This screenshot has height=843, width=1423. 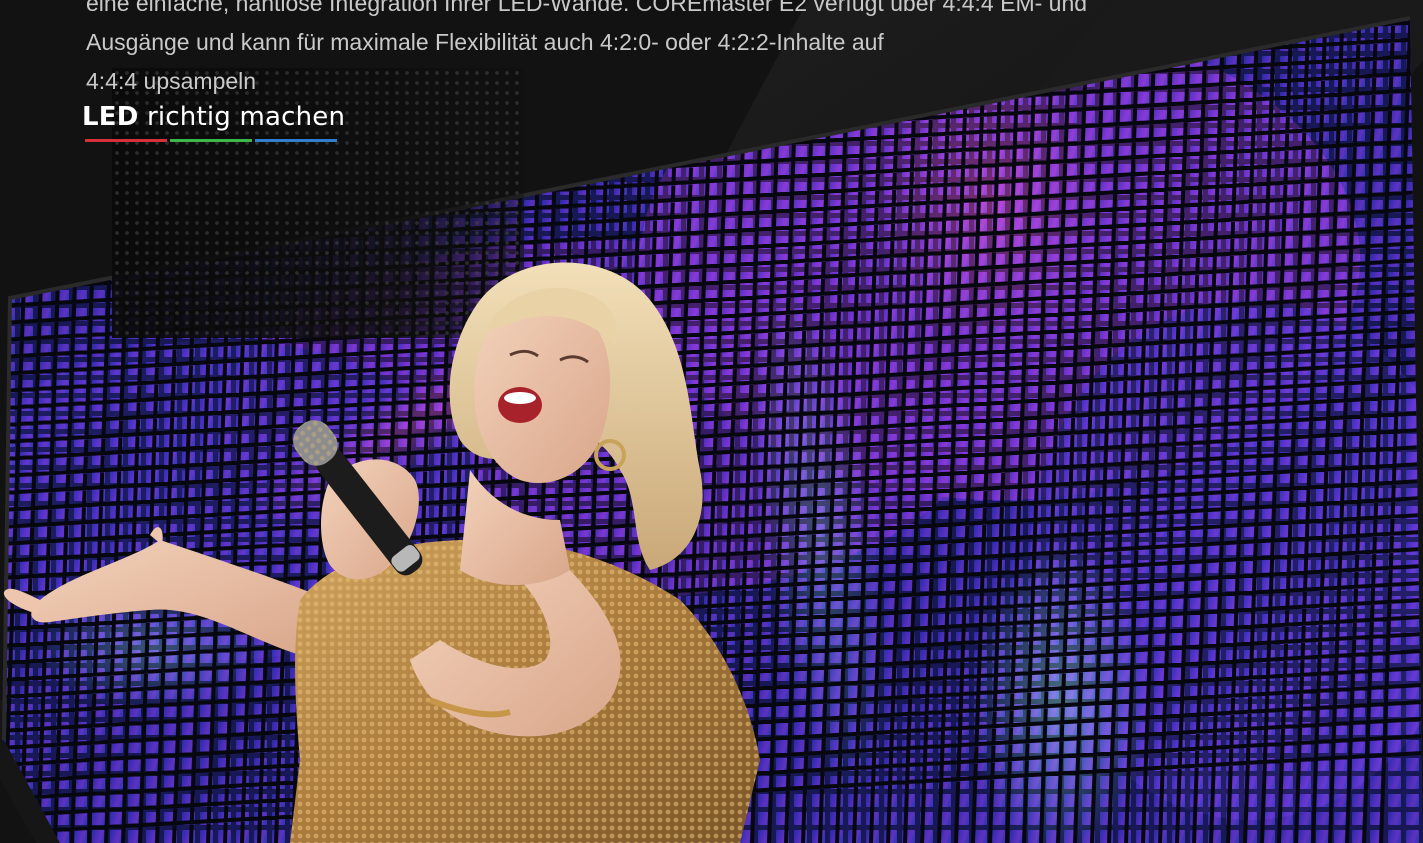 I want to click on underline-blue-segment, so click(x=296, y=140).